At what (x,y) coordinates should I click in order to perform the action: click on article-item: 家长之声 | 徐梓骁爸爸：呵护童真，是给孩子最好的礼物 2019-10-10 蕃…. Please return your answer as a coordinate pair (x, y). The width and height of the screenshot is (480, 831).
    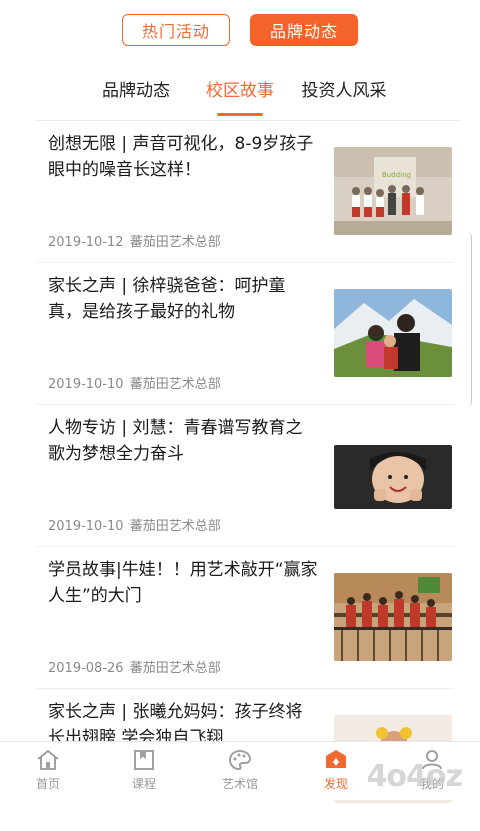
    Looking at the image, I should click on (245, 334).